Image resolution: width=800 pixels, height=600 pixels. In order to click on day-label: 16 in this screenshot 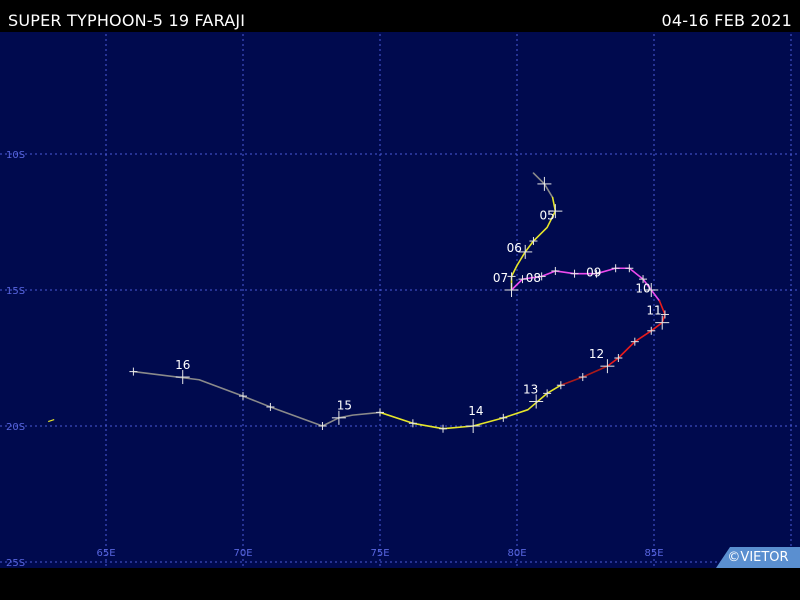, I will do `click(182, 365)`.